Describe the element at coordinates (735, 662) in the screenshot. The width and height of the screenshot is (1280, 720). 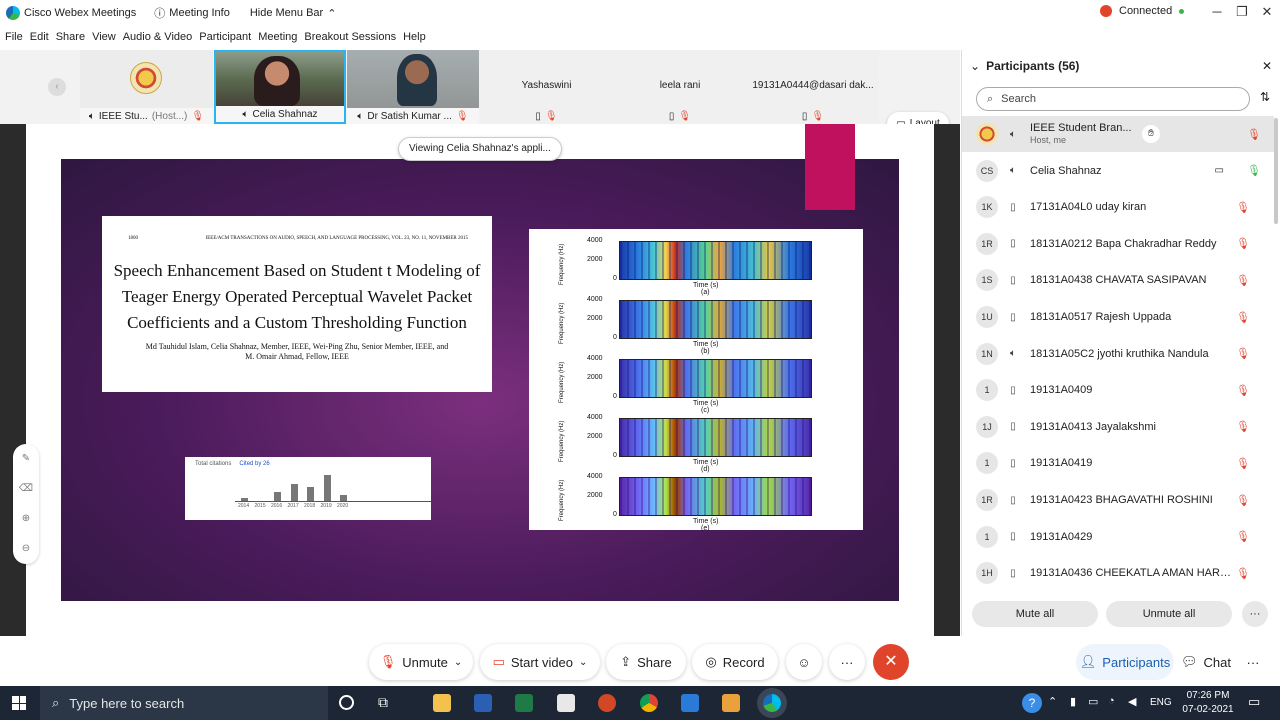
I see `record-button: ◎ Record` at that location.